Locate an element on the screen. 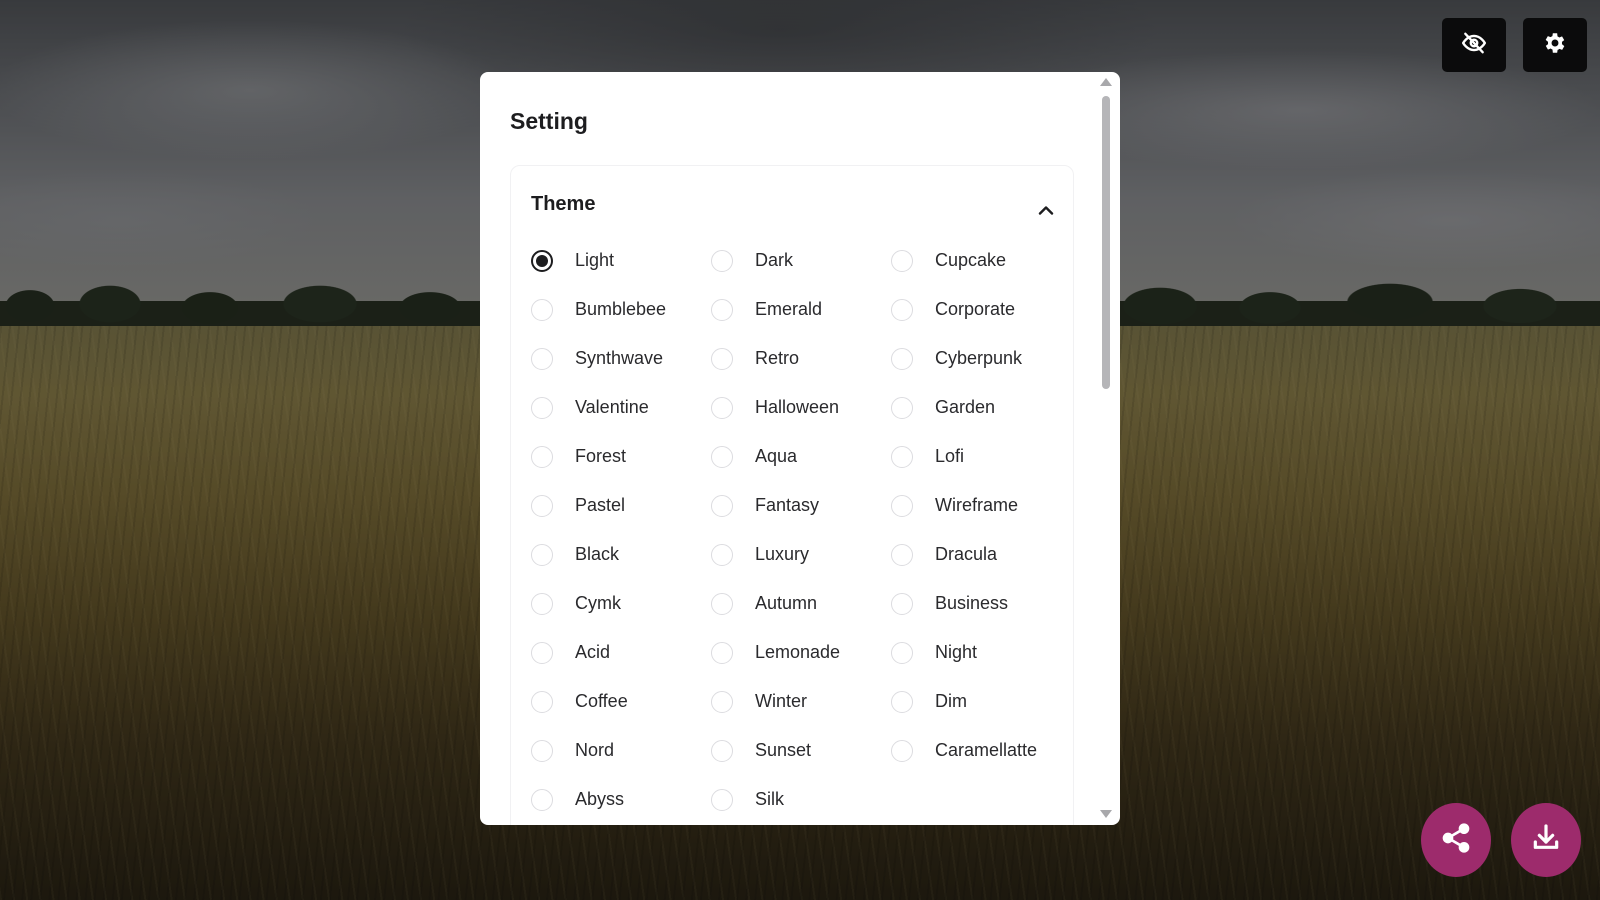 The image size is (1600, 900). download-icon is located at coordinates (1546, 840).